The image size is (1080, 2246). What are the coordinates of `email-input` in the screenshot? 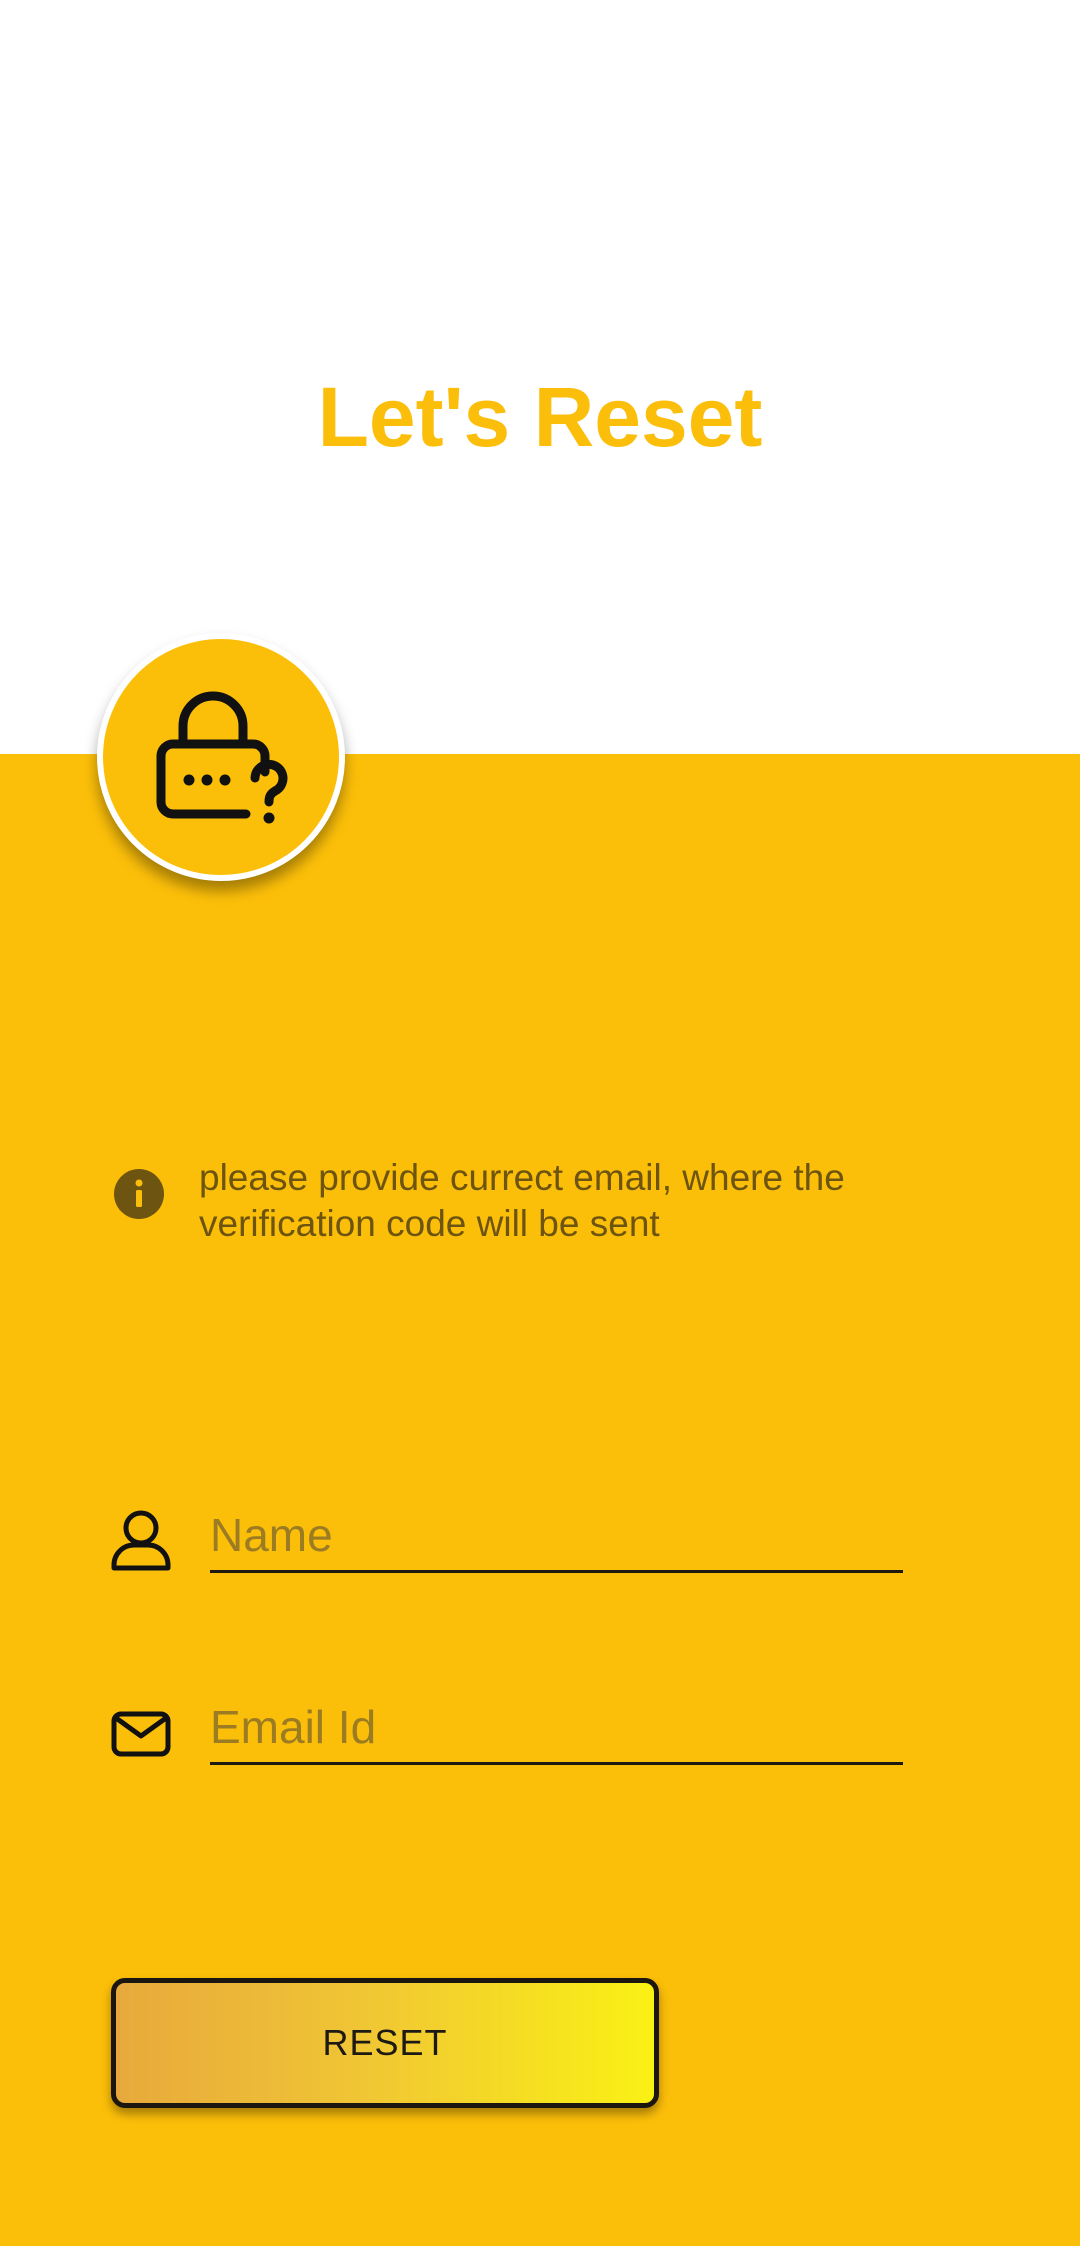 It's located at (556, 1728).